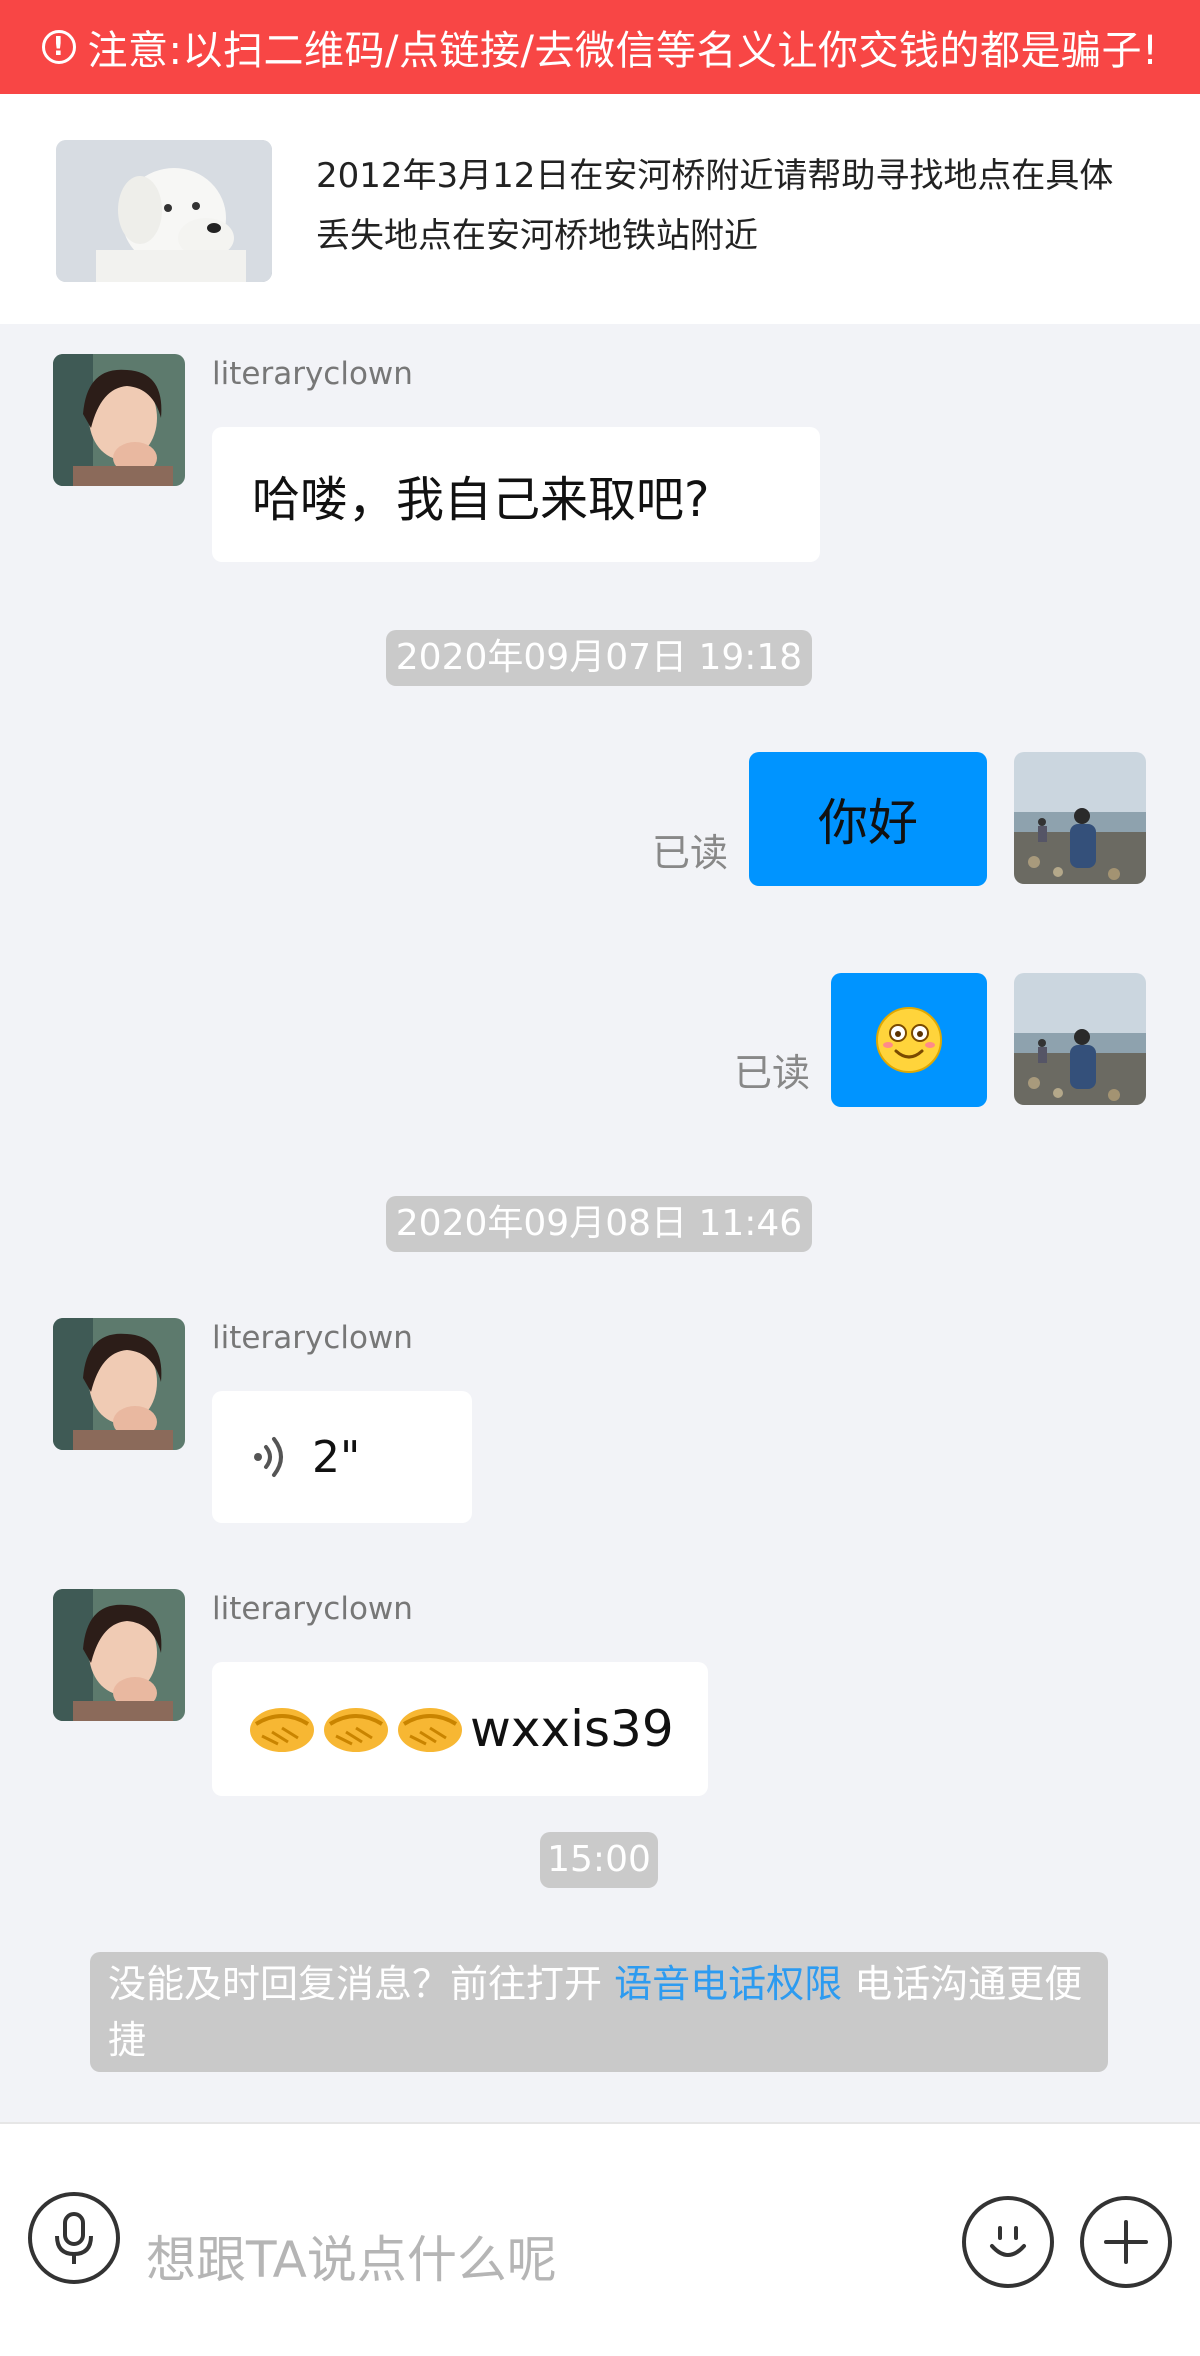 The image size is (1200, 2356). I want to click on message-bubble-outgoing, so click(909, 1040).